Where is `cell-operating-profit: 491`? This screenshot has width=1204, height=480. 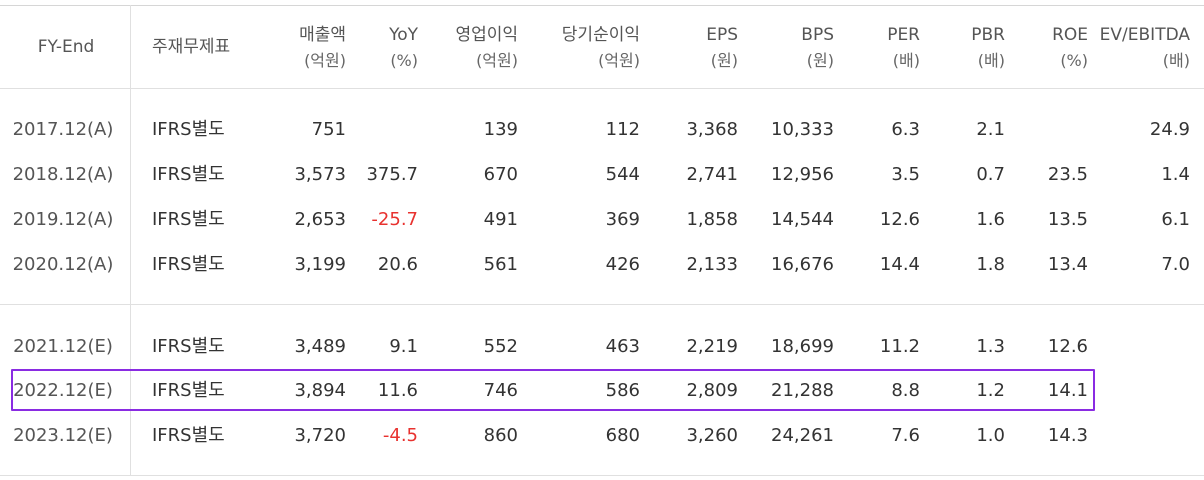 cell-operating-profit: 491 is located at coordinates (500, 219).